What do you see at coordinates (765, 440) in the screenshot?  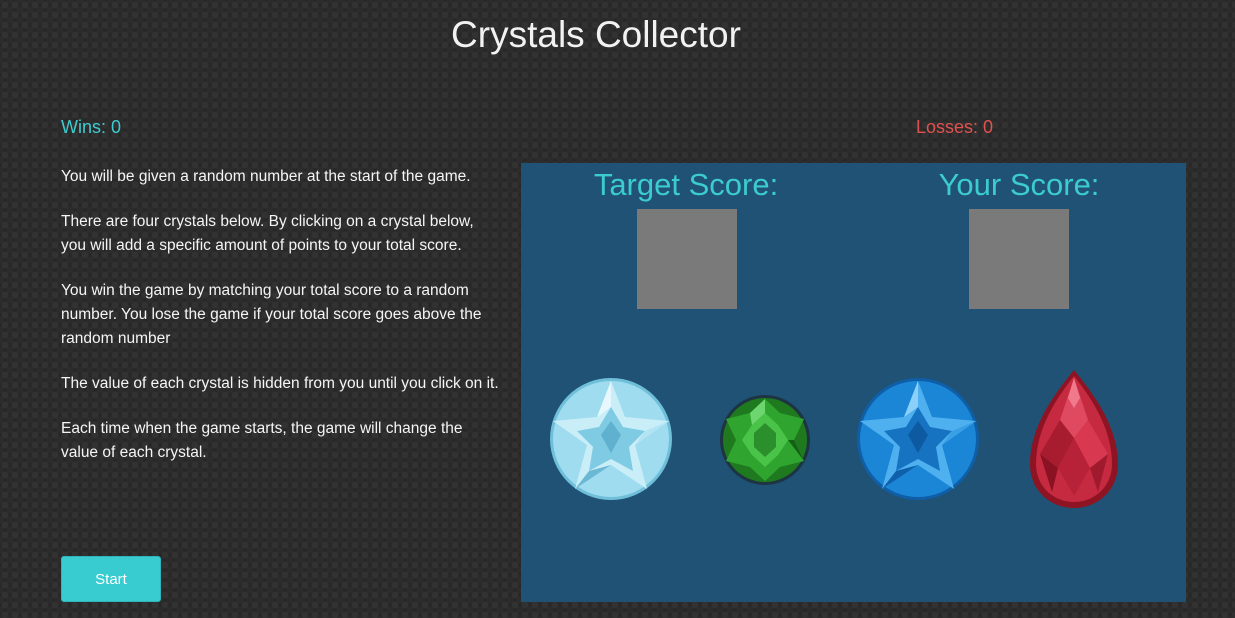 I see `green-crystal-icon` at bounding box center [765, 440].